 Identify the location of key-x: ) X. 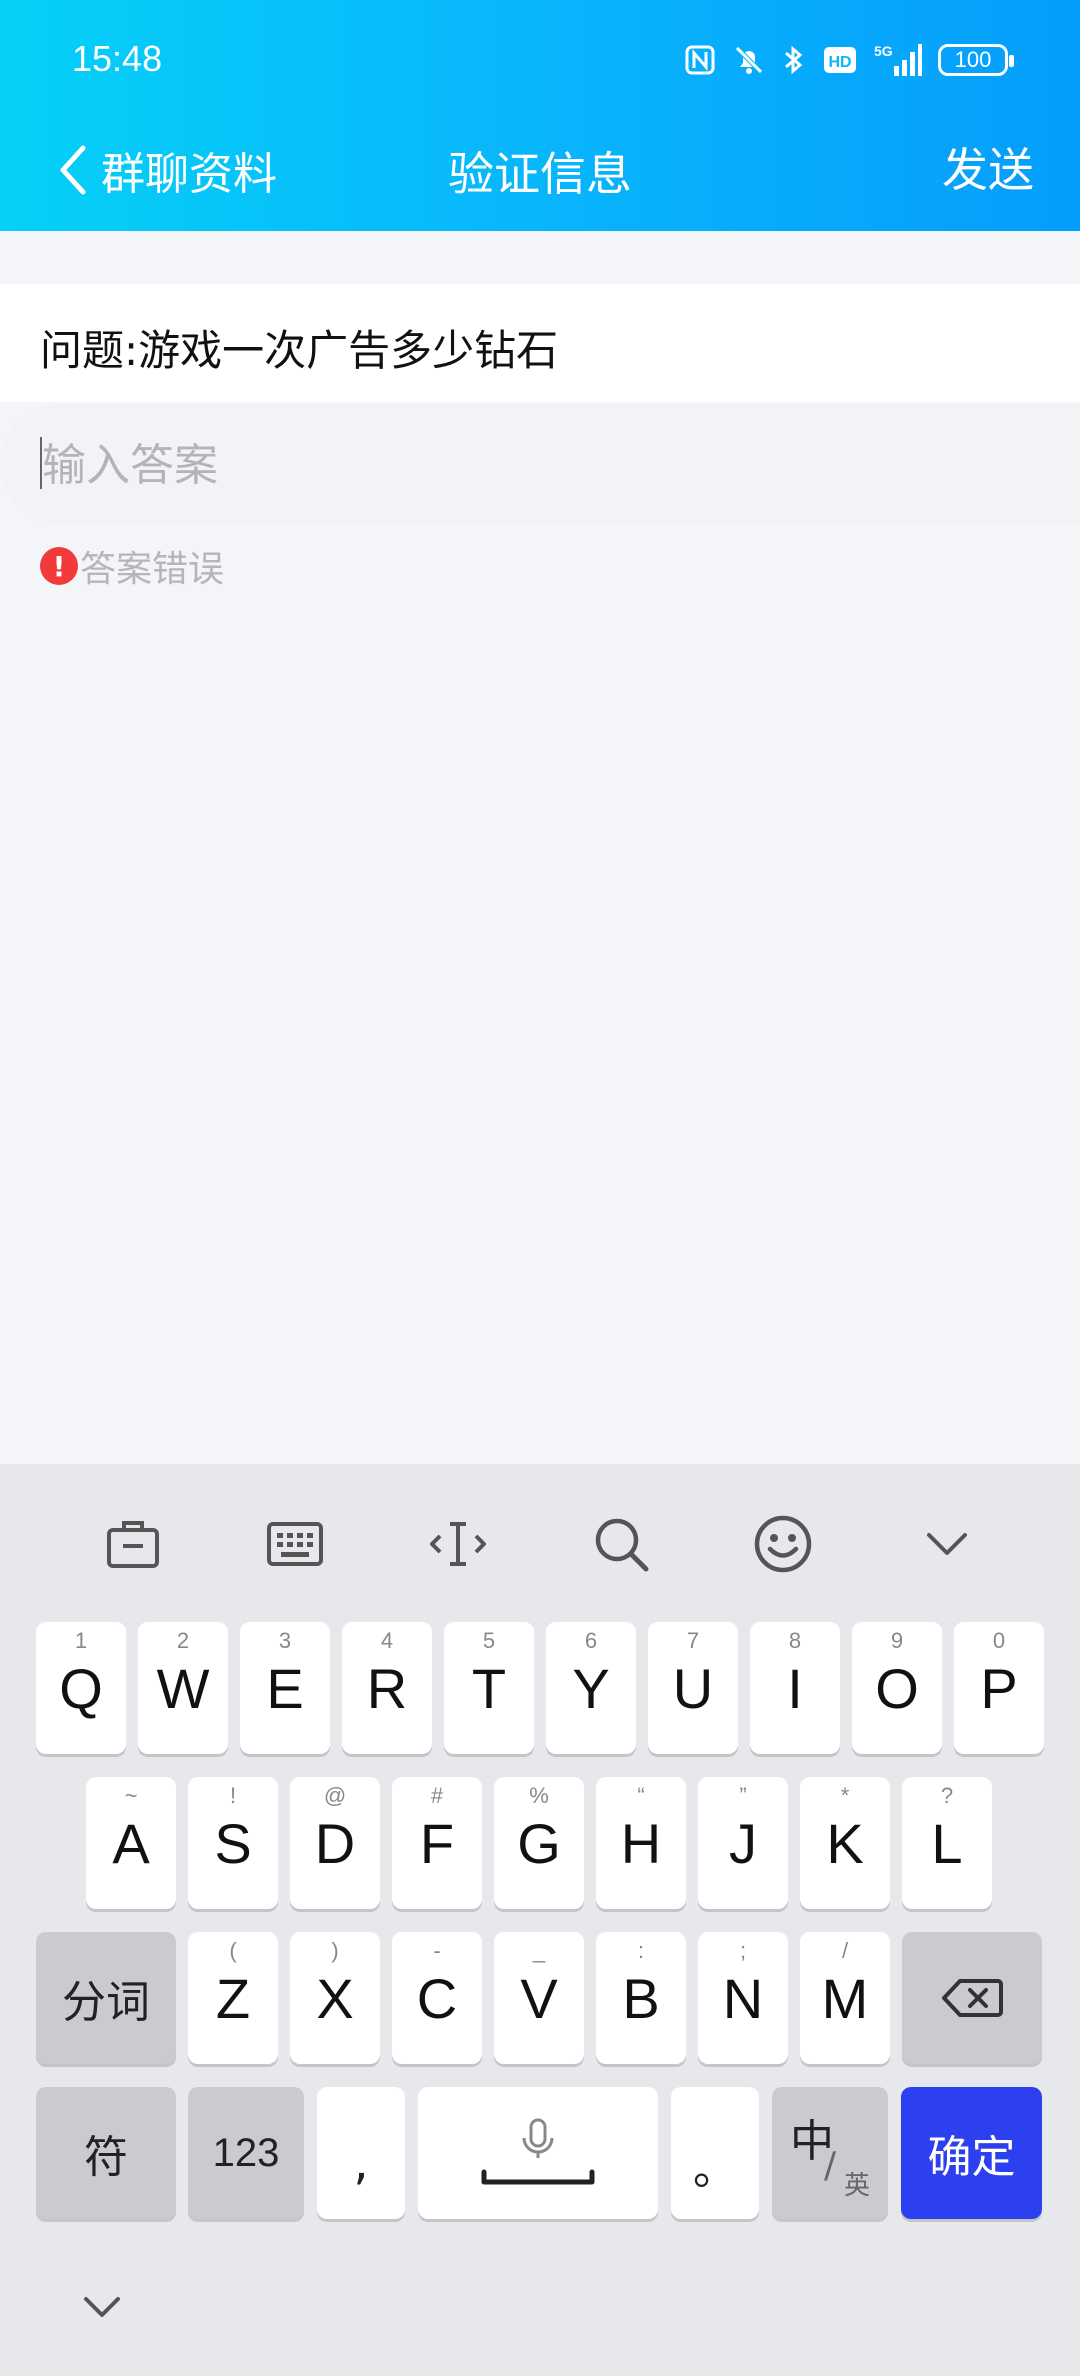
(335, 1998).